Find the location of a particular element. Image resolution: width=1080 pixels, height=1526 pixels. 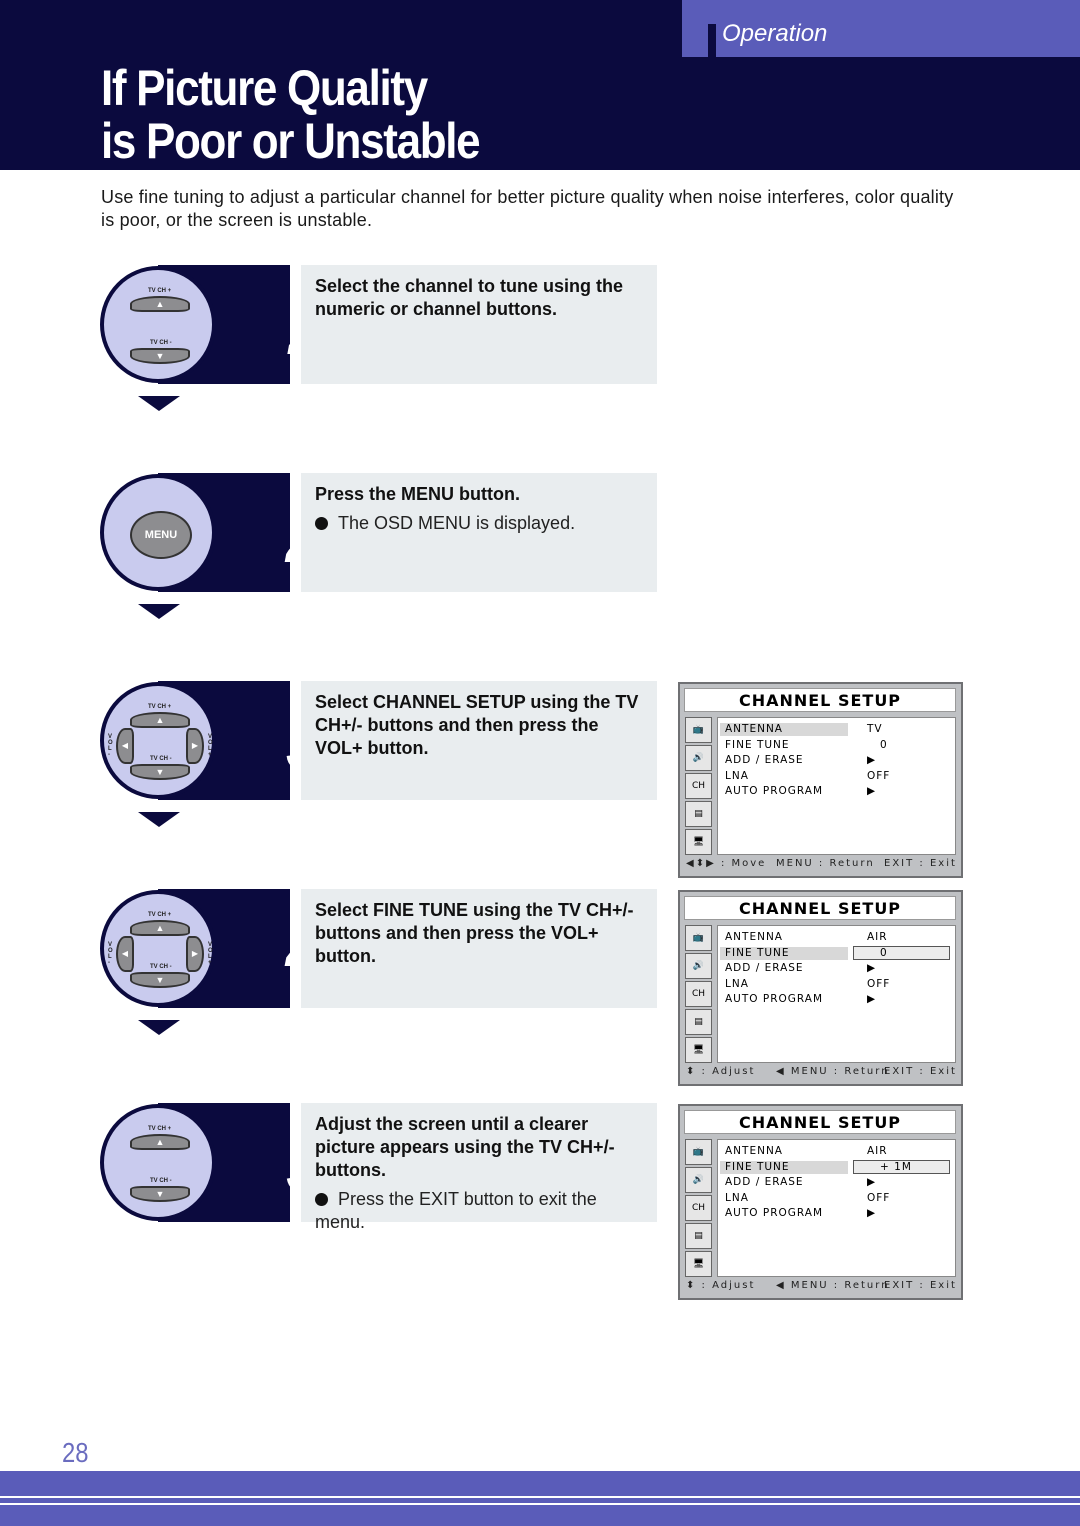

function-icon: ▤ is located at coordinates (698, 1022).